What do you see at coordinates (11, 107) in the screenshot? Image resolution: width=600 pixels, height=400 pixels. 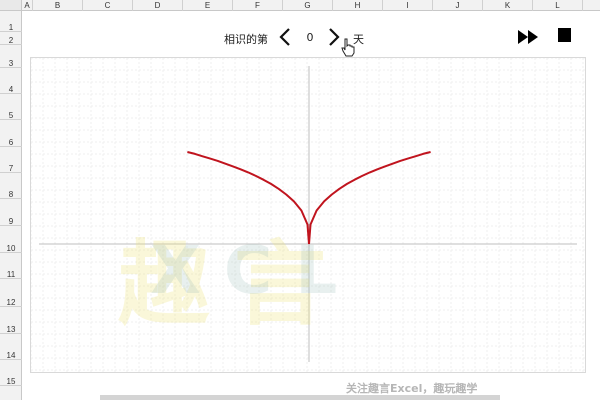 I see `row-header-5: 5` at bounding box center [11, 107].